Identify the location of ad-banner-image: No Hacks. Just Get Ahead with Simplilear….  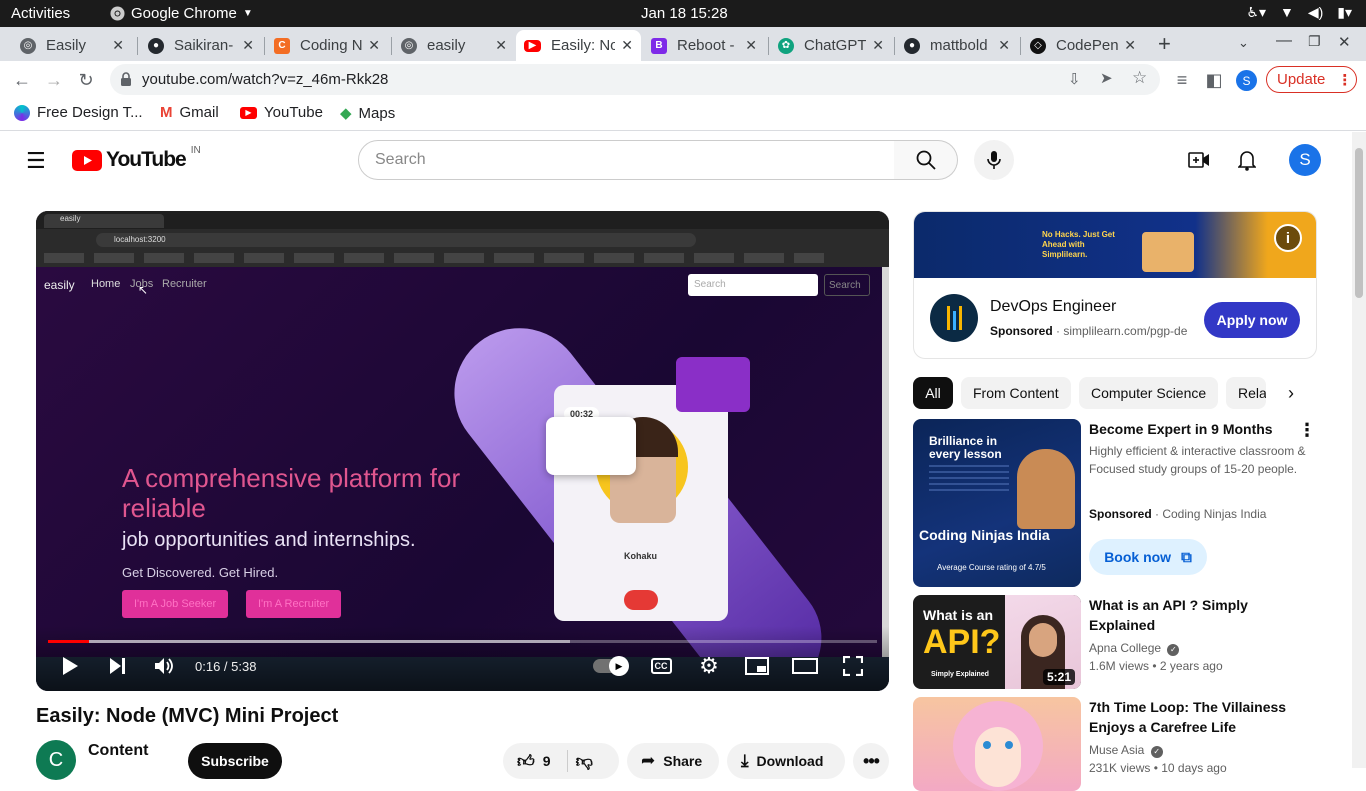
(1115, 245).